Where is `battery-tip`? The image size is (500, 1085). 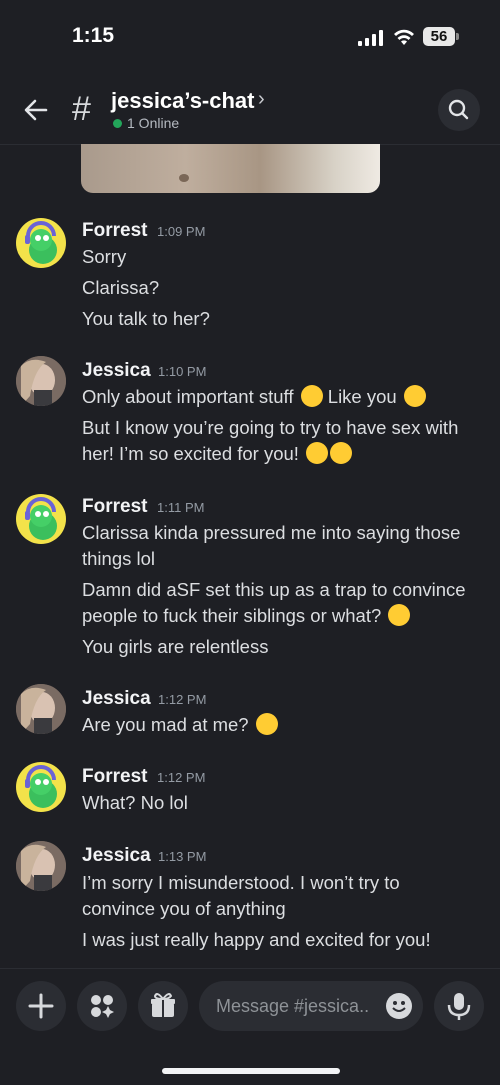
battery-tip is located at coordinates (457, 36).